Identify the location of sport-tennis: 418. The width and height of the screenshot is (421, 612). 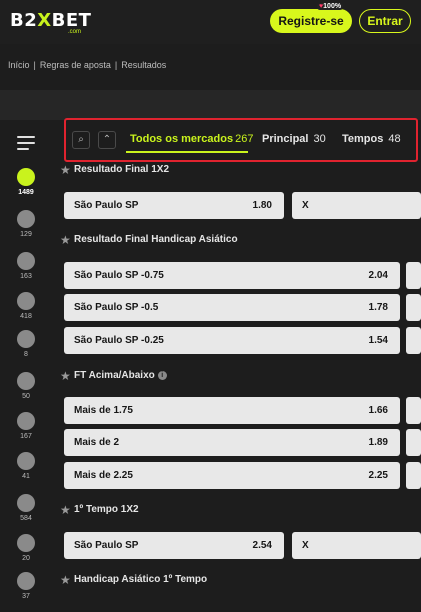
(26, 306).